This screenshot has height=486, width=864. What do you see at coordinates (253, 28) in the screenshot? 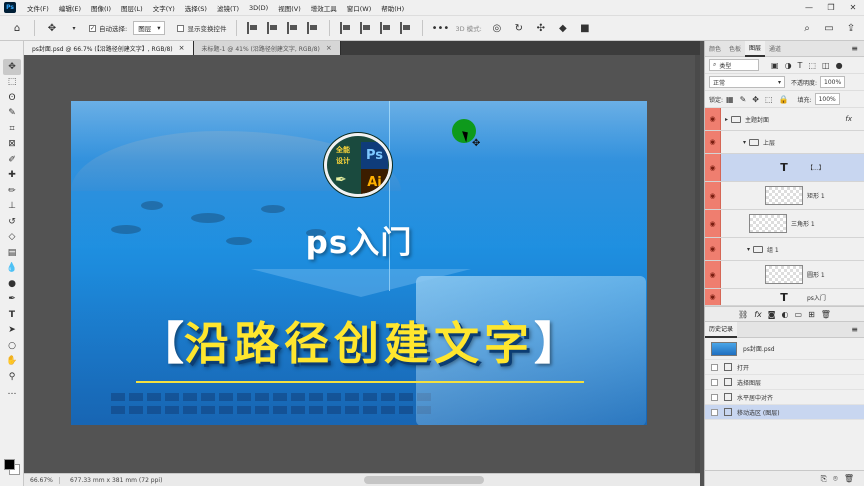
I see `align-left-icon` at bounding box center [253, 28].